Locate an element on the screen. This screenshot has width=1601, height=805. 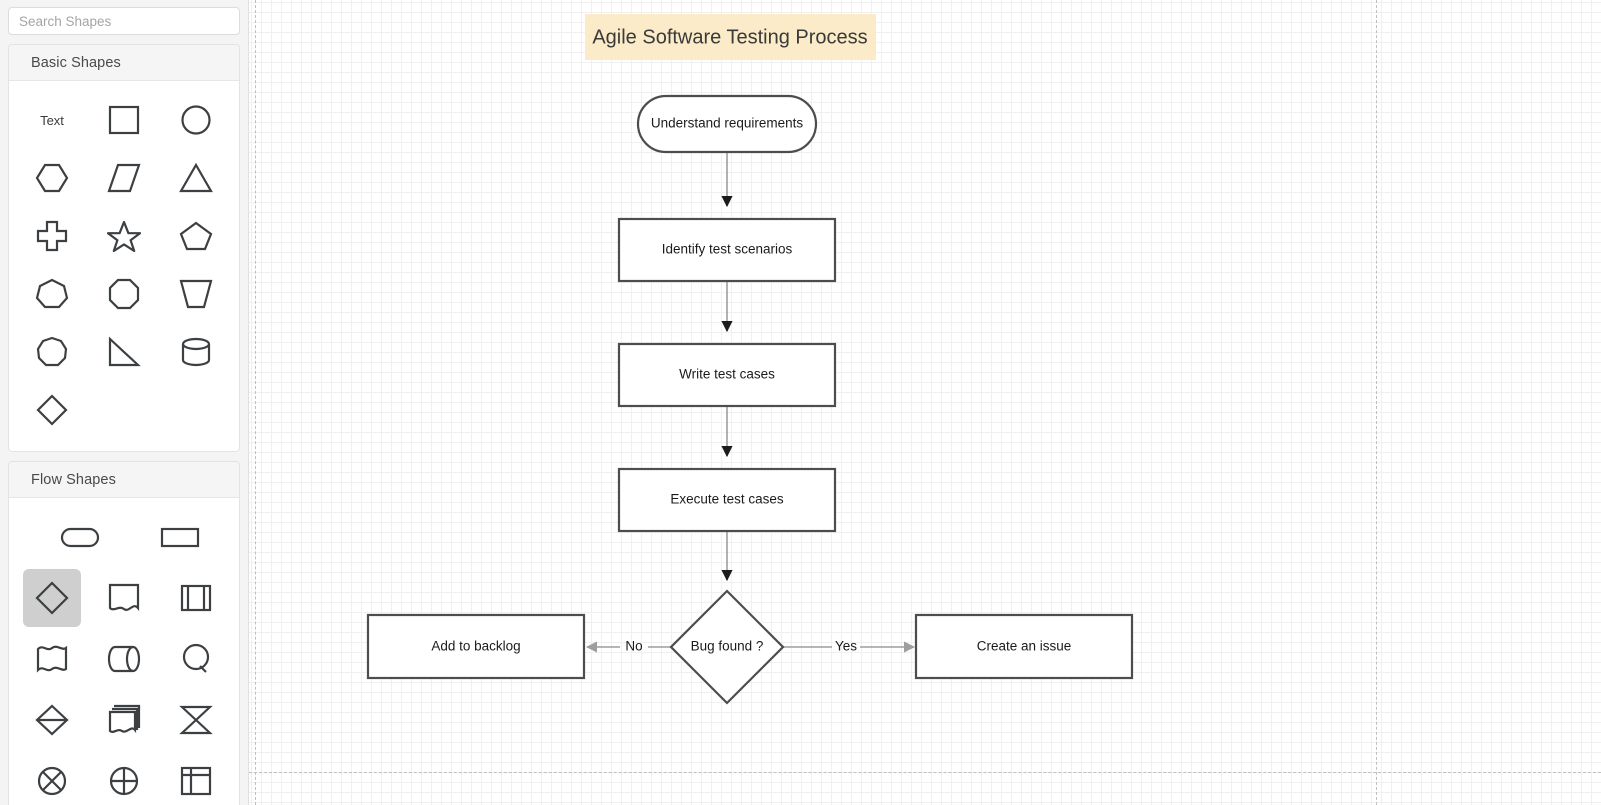
triangle-icon is located at coordinates (196, 177).